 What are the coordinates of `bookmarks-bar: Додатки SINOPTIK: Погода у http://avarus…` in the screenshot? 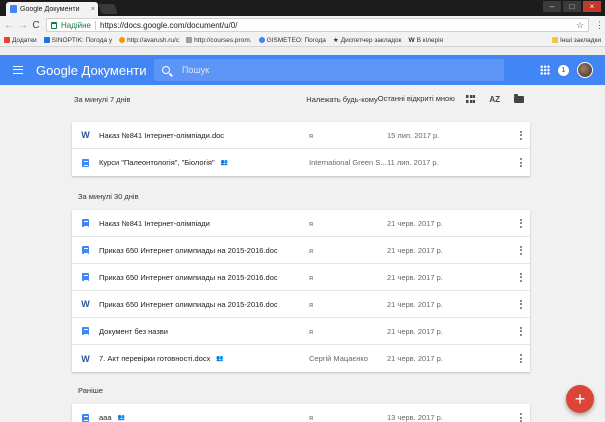 It's located at (302, 40).